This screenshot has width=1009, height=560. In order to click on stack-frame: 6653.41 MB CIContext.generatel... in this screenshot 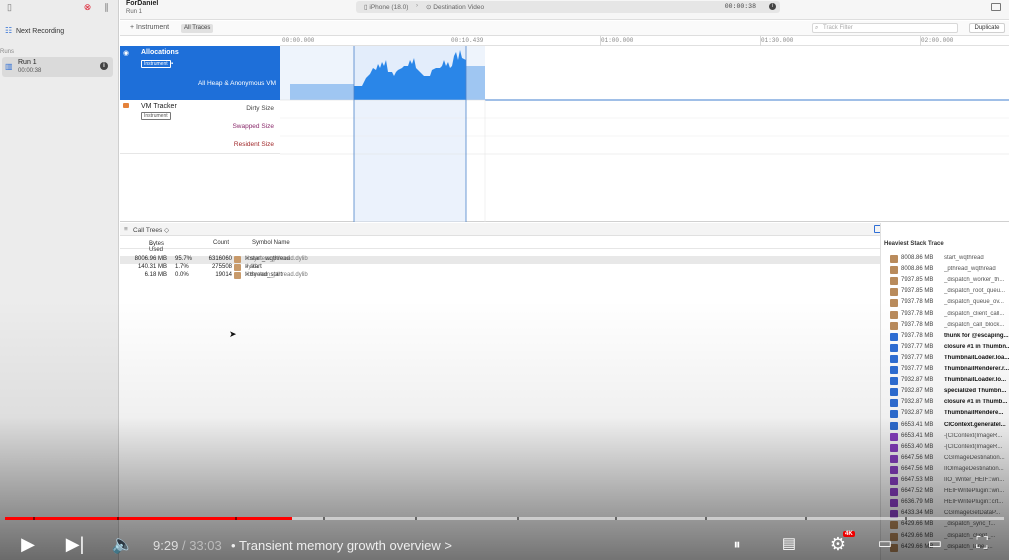, I will do `click(949, 426)`.